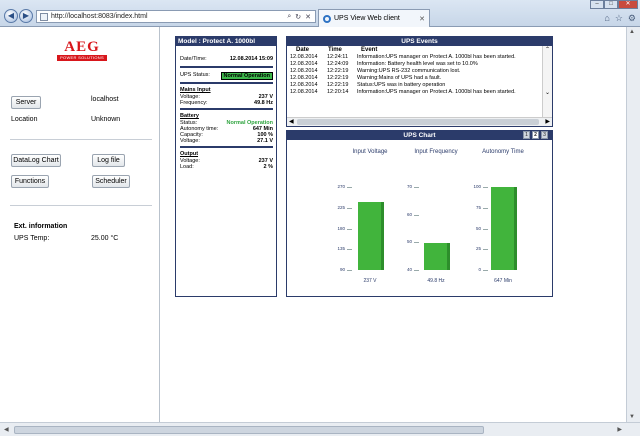 Image resolution: width=640 pixels, height=436 pixels. What do you see at coordinates (547, 49) in the screenshot?
I see `scroll-up-icon: ⌃` at bounding box center [547, 49].